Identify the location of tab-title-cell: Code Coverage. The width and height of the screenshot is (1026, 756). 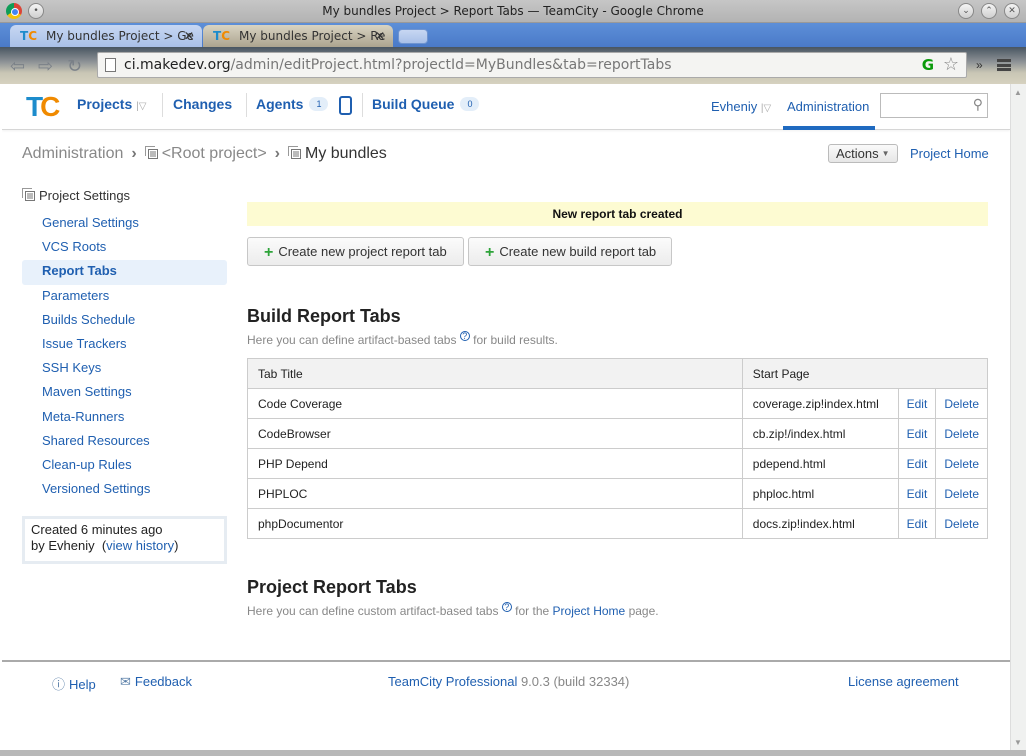
(495, 403).